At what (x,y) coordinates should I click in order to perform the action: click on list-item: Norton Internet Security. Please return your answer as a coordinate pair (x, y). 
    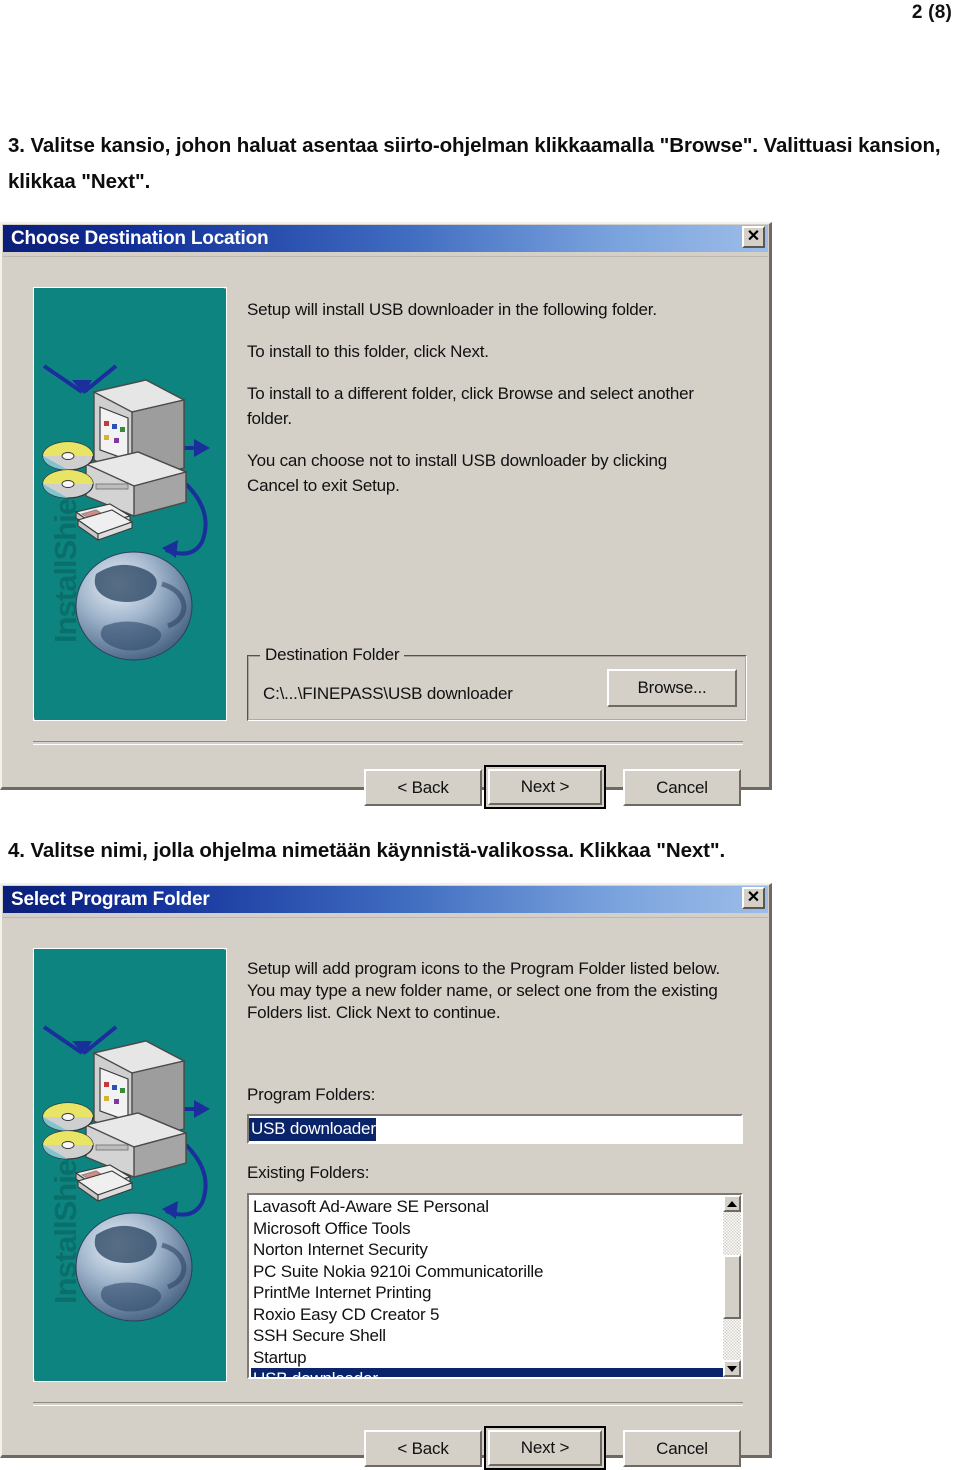
    Looking at the image, I should click on (487, 1250).